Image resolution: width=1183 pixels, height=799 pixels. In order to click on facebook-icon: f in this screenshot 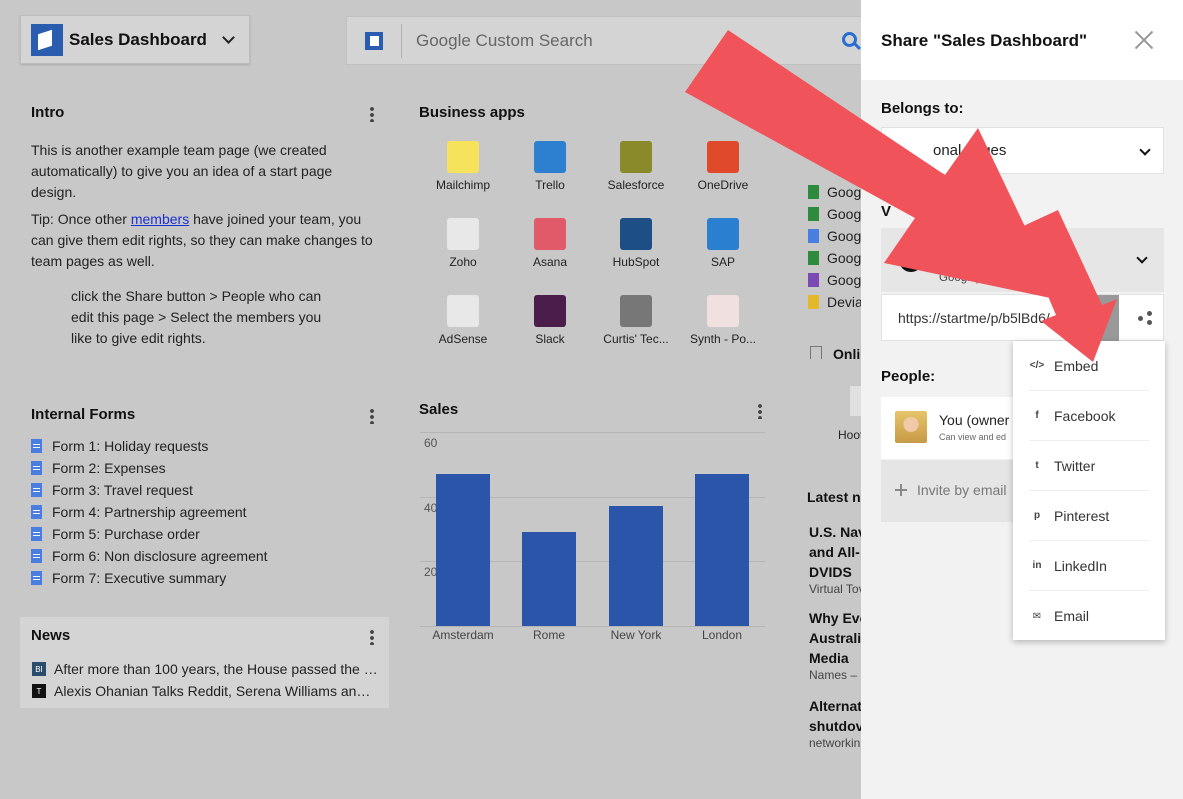, I will do `click(1037, 415)`.